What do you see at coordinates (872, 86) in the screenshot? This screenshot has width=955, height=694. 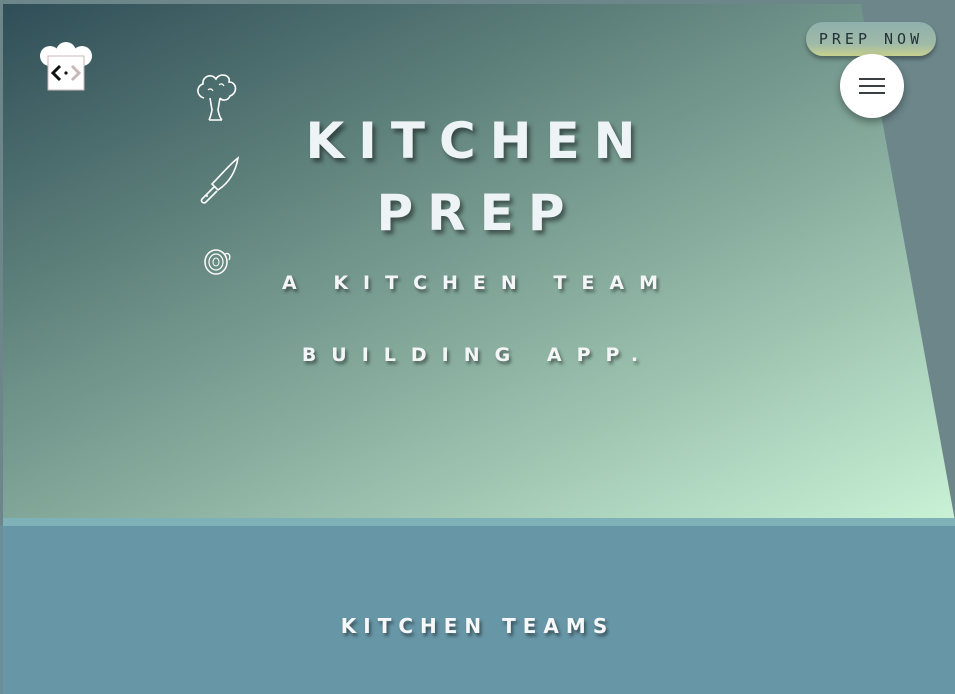 I see `menu-button` at bounding box center [872, 86].